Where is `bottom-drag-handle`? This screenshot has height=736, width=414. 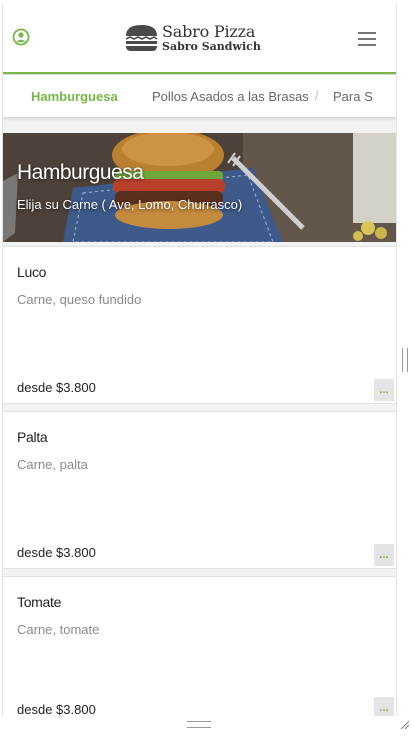 bottom-drag-handle is located at coordinates (199, 724).